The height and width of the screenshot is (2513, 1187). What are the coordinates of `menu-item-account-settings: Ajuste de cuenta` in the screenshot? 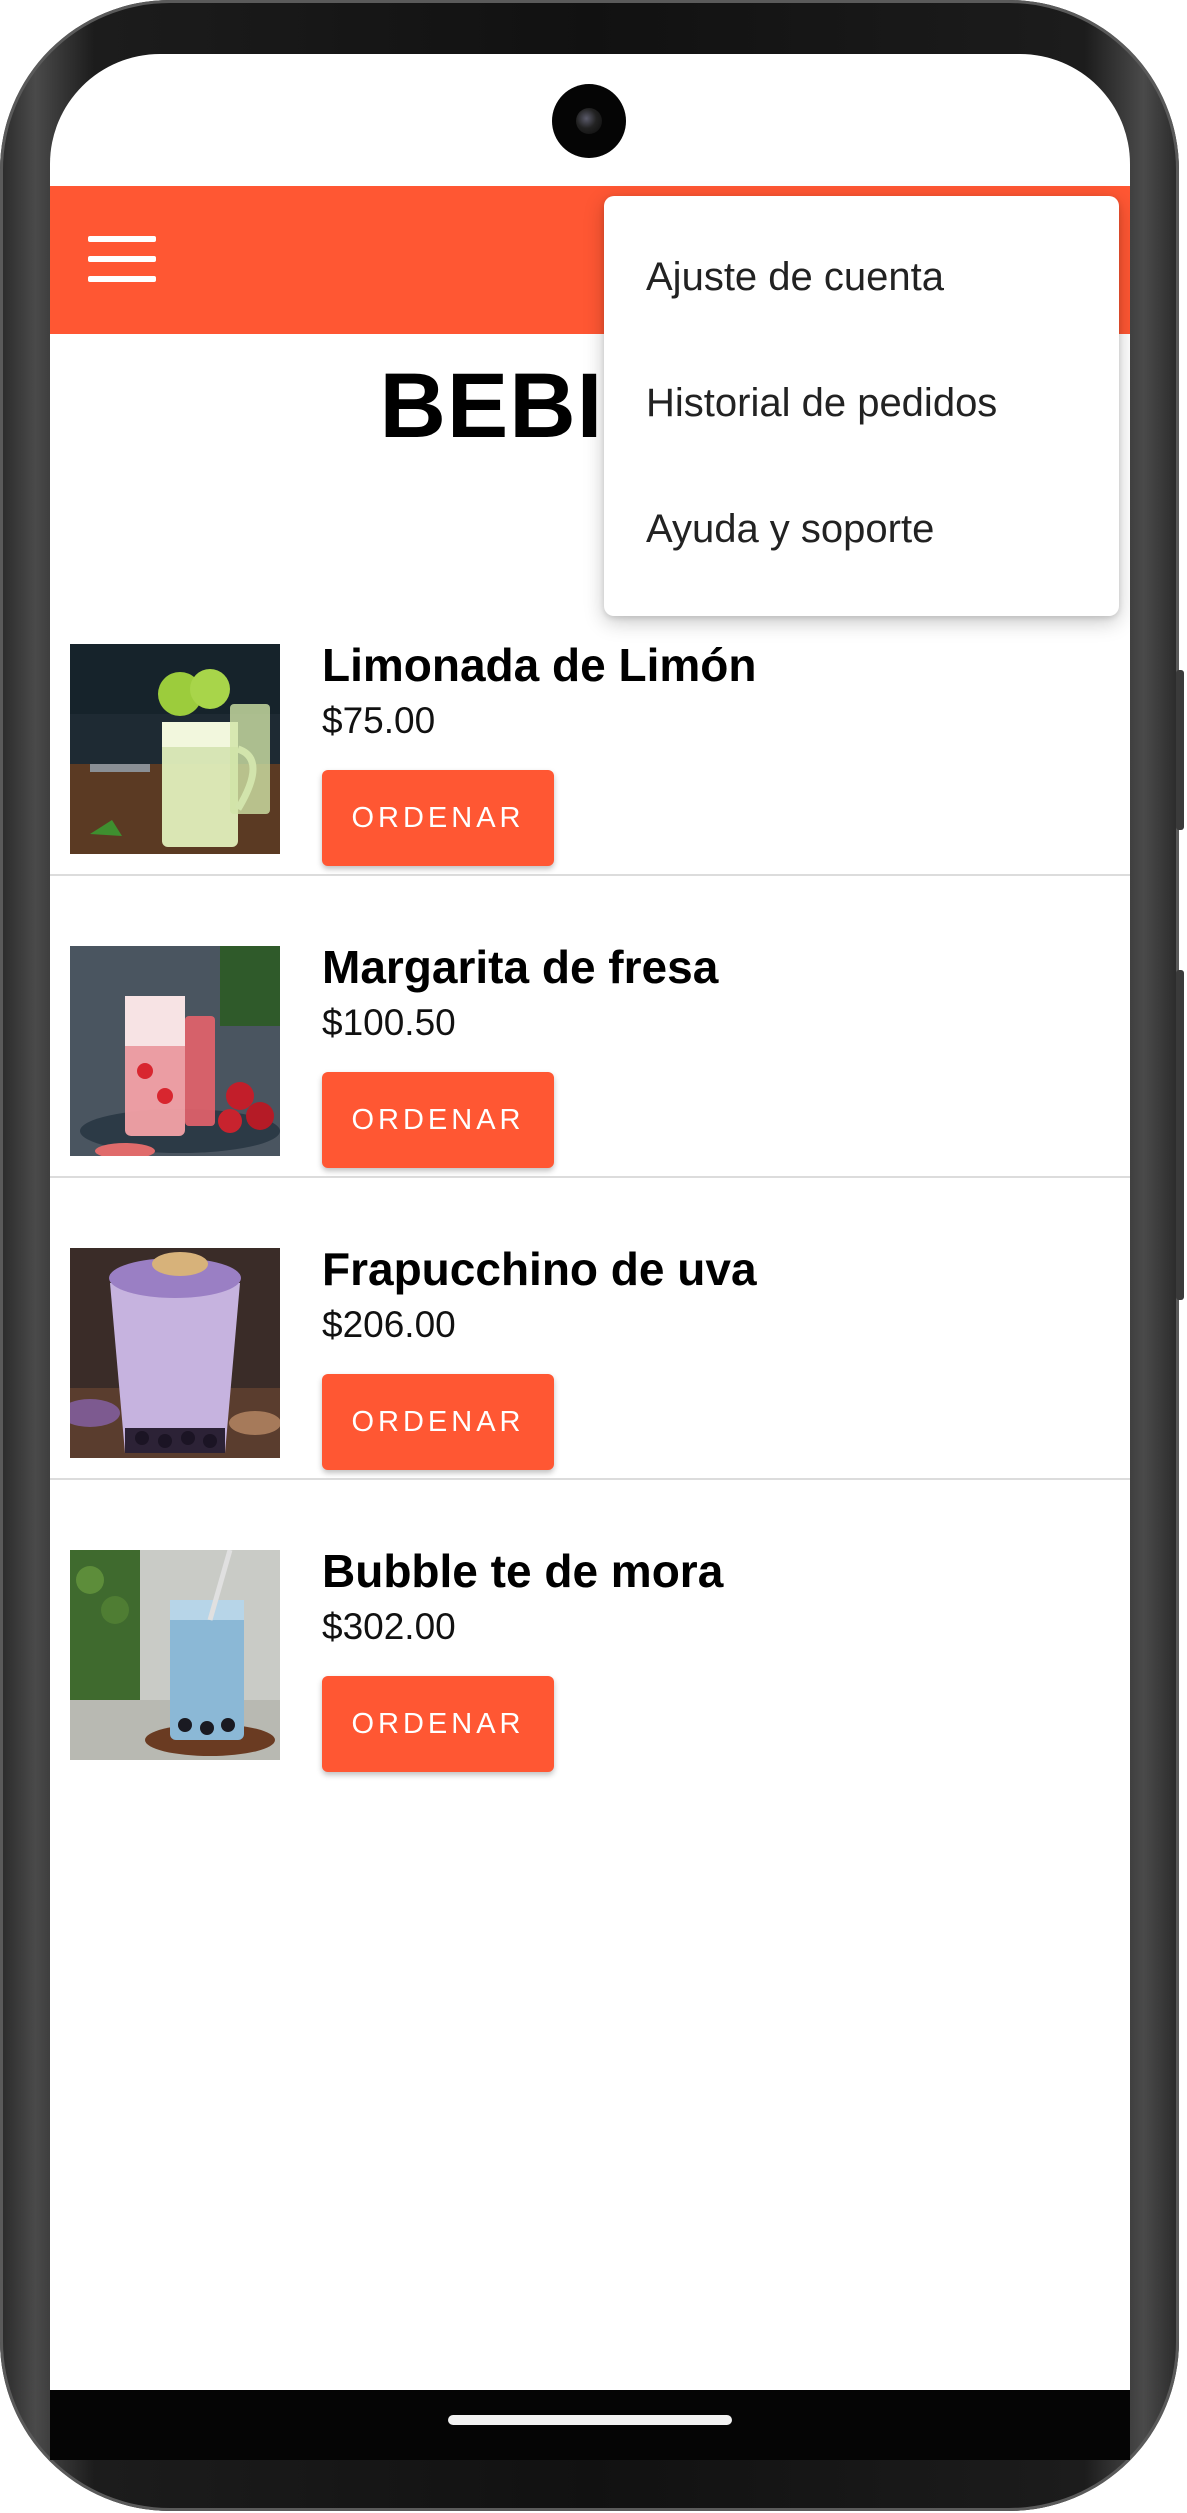 It's located at (861, 277).